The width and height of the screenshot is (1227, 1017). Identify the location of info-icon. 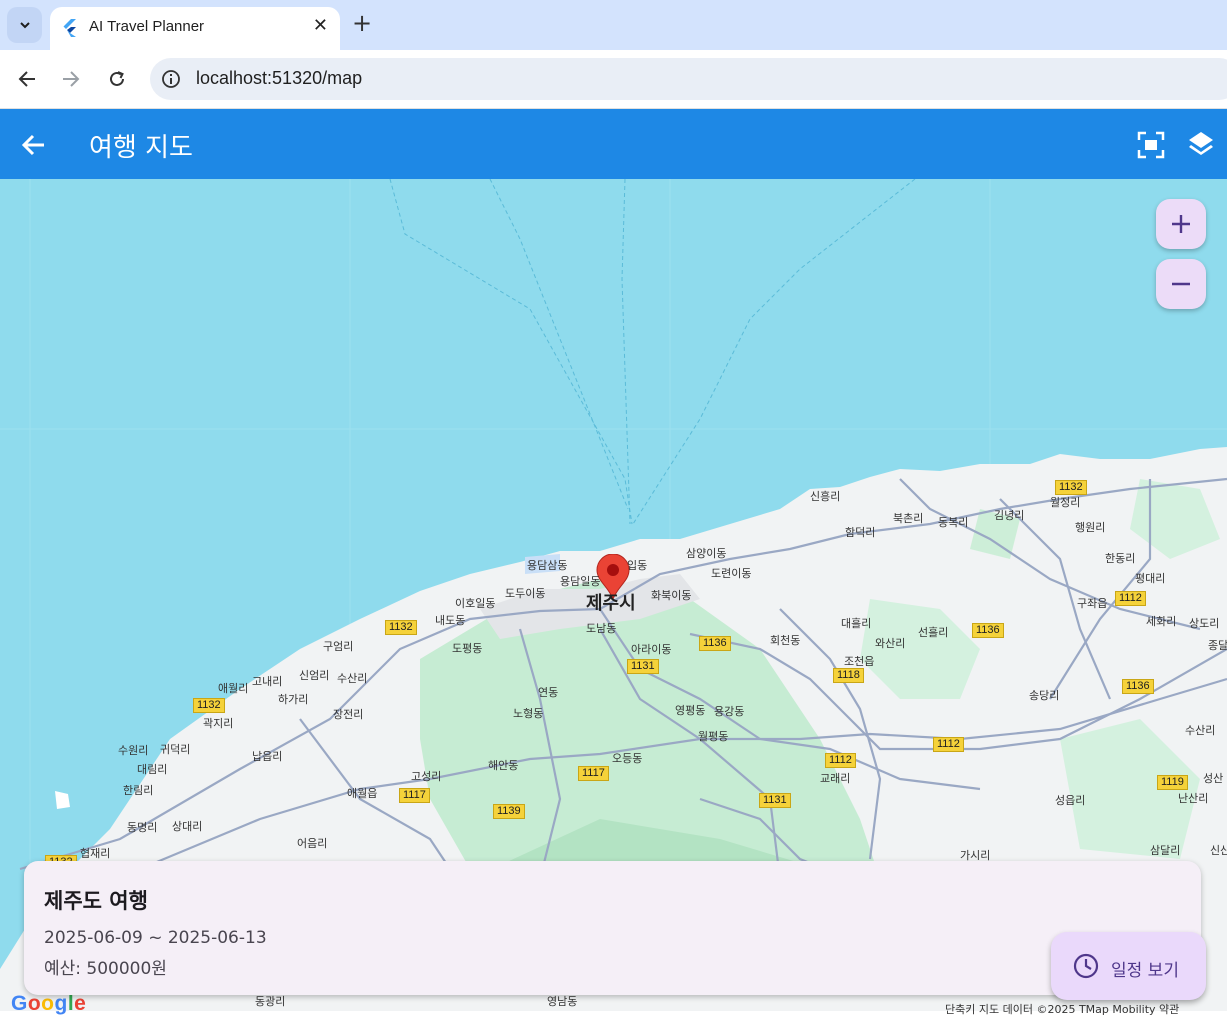
(171, 79).